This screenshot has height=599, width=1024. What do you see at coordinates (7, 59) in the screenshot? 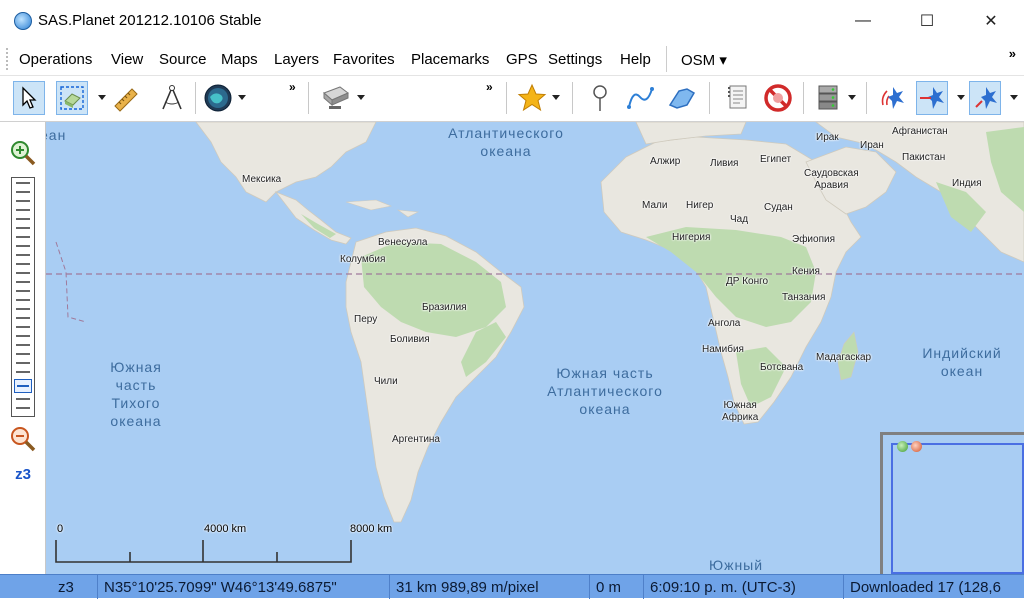
I see `menu-grip-handle` at bounding box center [7, 59].